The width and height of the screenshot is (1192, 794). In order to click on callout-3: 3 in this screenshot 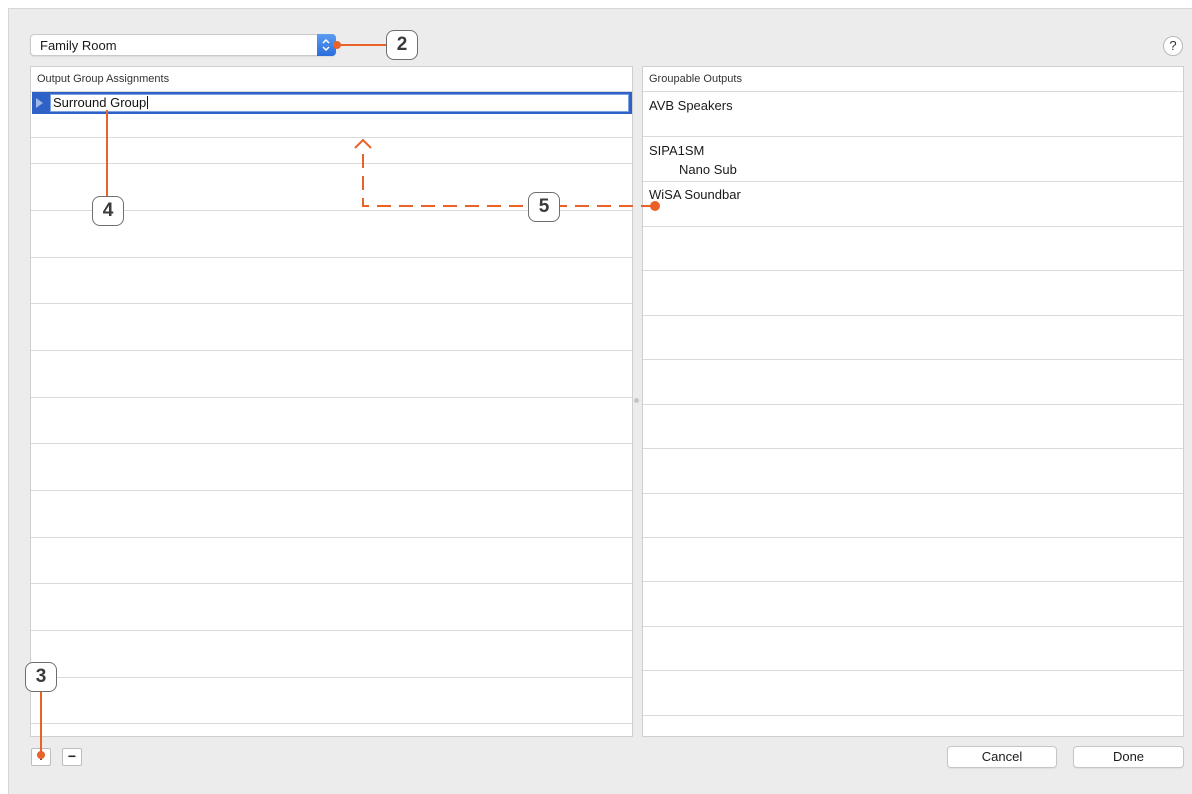, I will do `click(41, 677)`.